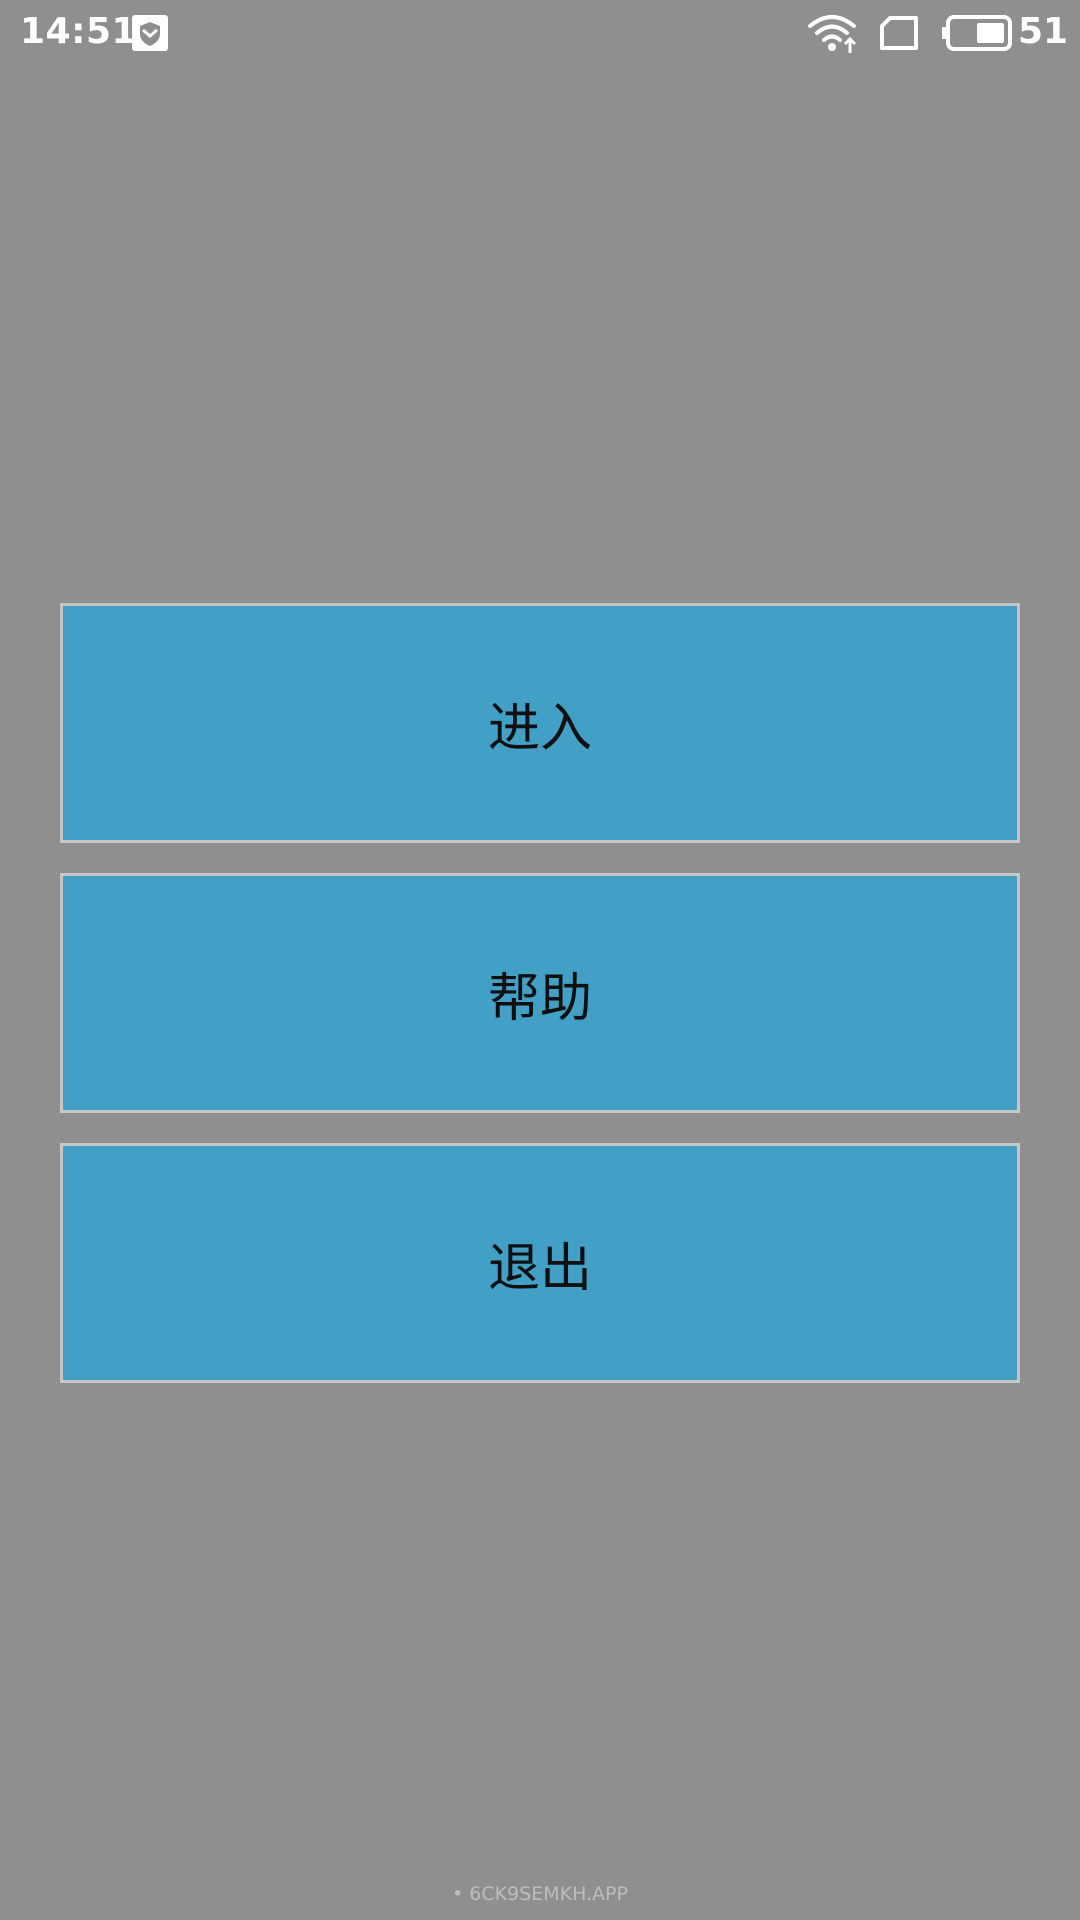 Image resolution: width=1080 pixels, height=1920 pixels. Describe the element at coordinates (540, 33) in the screenshot. I see `status-bar: 14:51 51` at that location.